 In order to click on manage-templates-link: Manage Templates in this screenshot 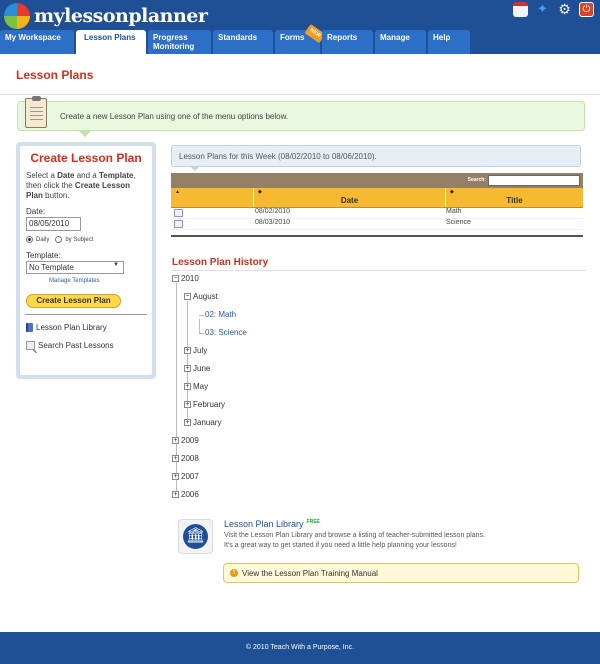, I will do `click(97, 281)`.